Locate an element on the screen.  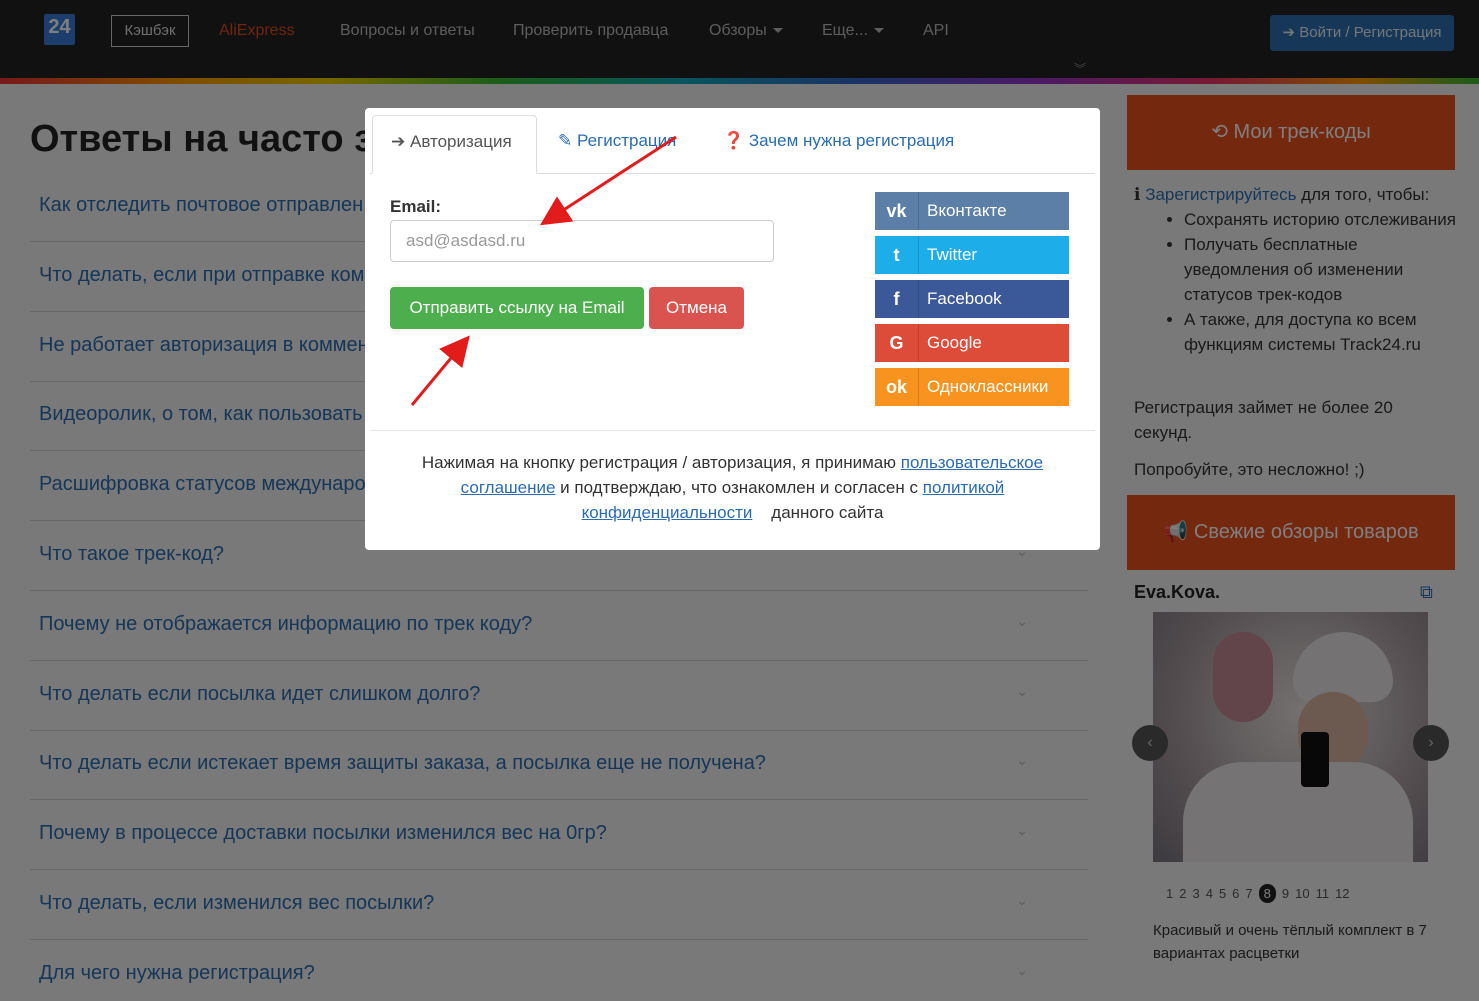
social-login-twitter: t Twitter is located at coordinates (972, 255).